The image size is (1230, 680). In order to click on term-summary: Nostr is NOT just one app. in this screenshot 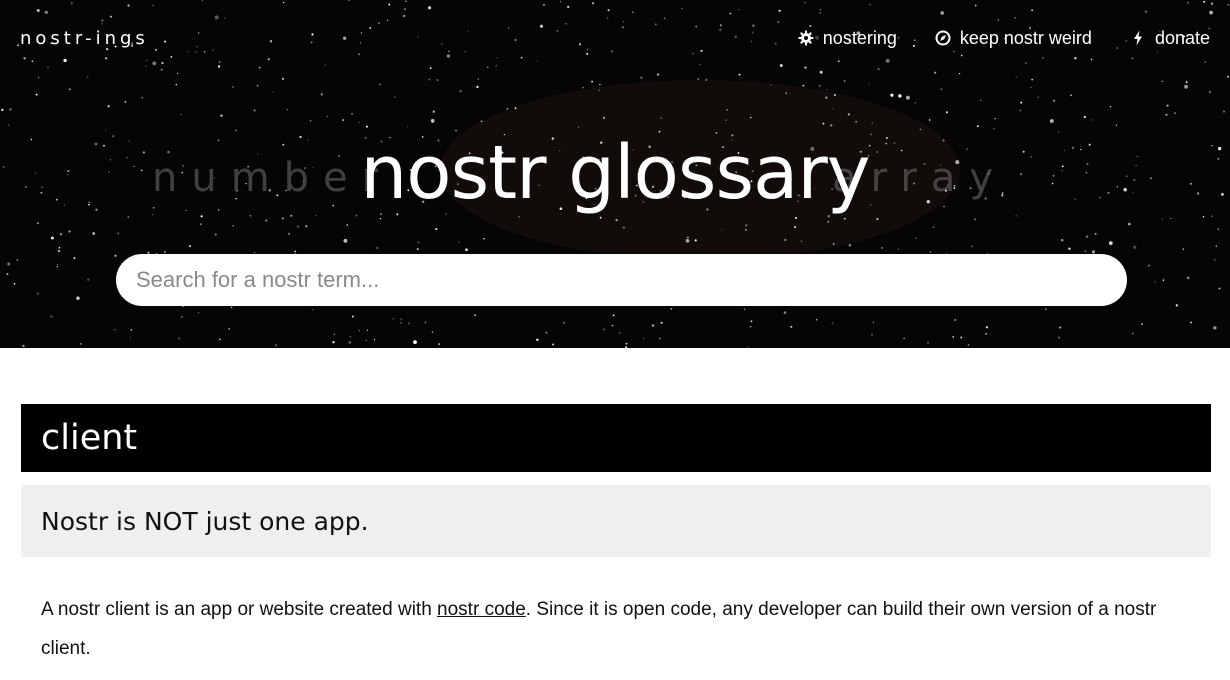, I will do `click(616, 521)`.